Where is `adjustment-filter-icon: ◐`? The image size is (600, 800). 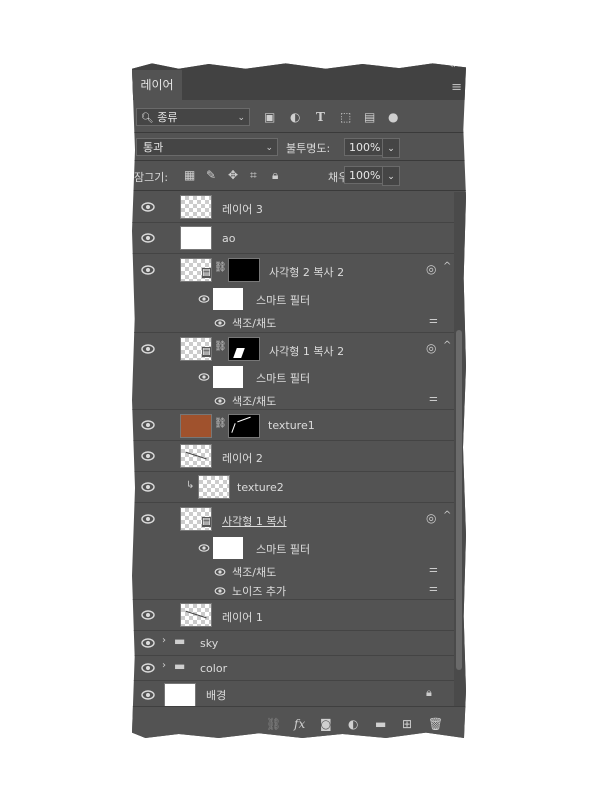
adjustment-filter-icon: ◐ is located at coordinates (295, 117).